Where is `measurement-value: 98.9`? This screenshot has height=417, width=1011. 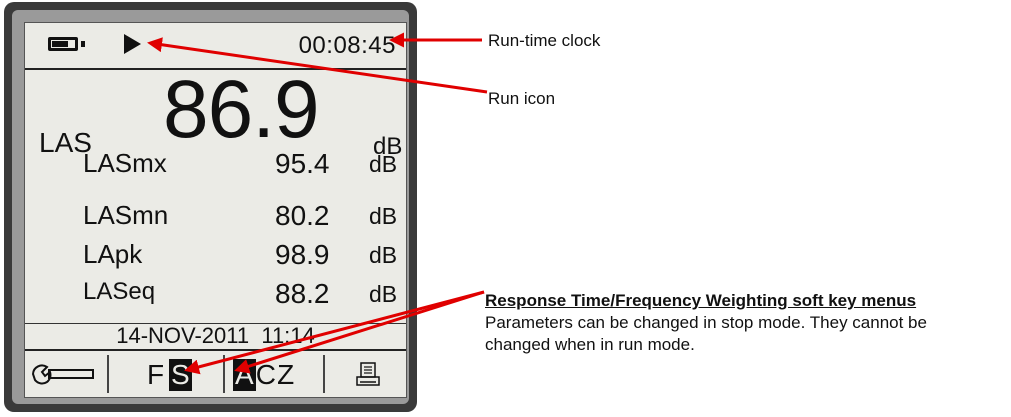
measurement-value: 98.9 is located at coordinates (302, 254).